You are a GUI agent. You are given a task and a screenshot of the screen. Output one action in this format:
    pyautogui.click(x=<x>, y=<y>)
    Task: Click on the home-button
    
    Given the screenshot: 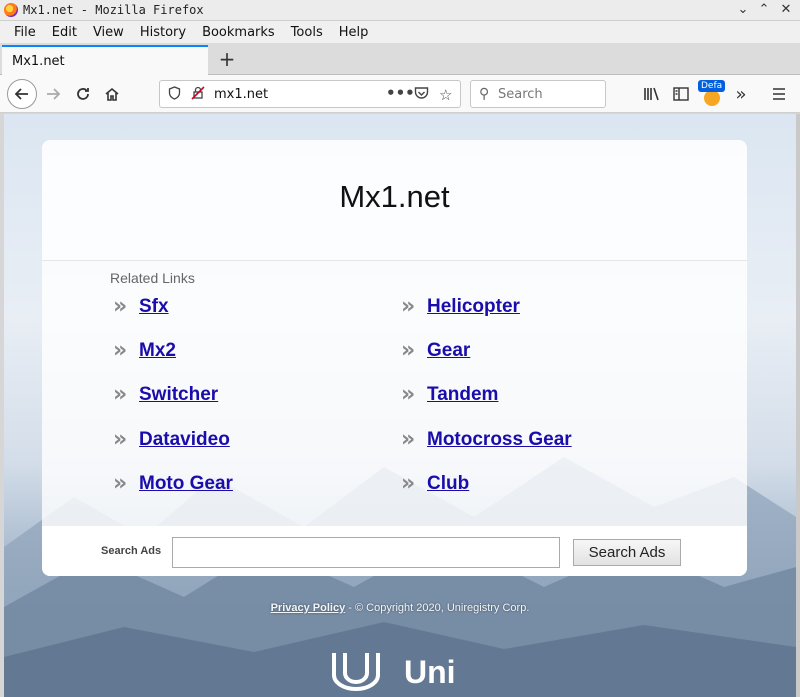 What is the action you would take?
    pyautogui.click(x=112, y=94)
    